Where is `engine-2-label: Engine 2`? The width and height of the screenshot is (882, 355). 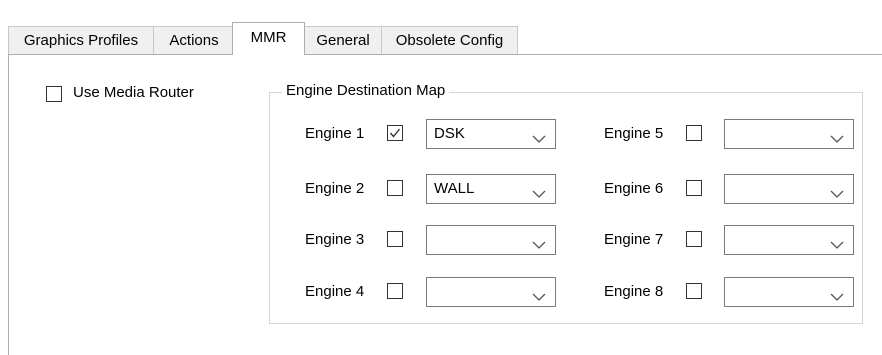
engine-2-label: Engine 2 is located at coordinates (335, 188).